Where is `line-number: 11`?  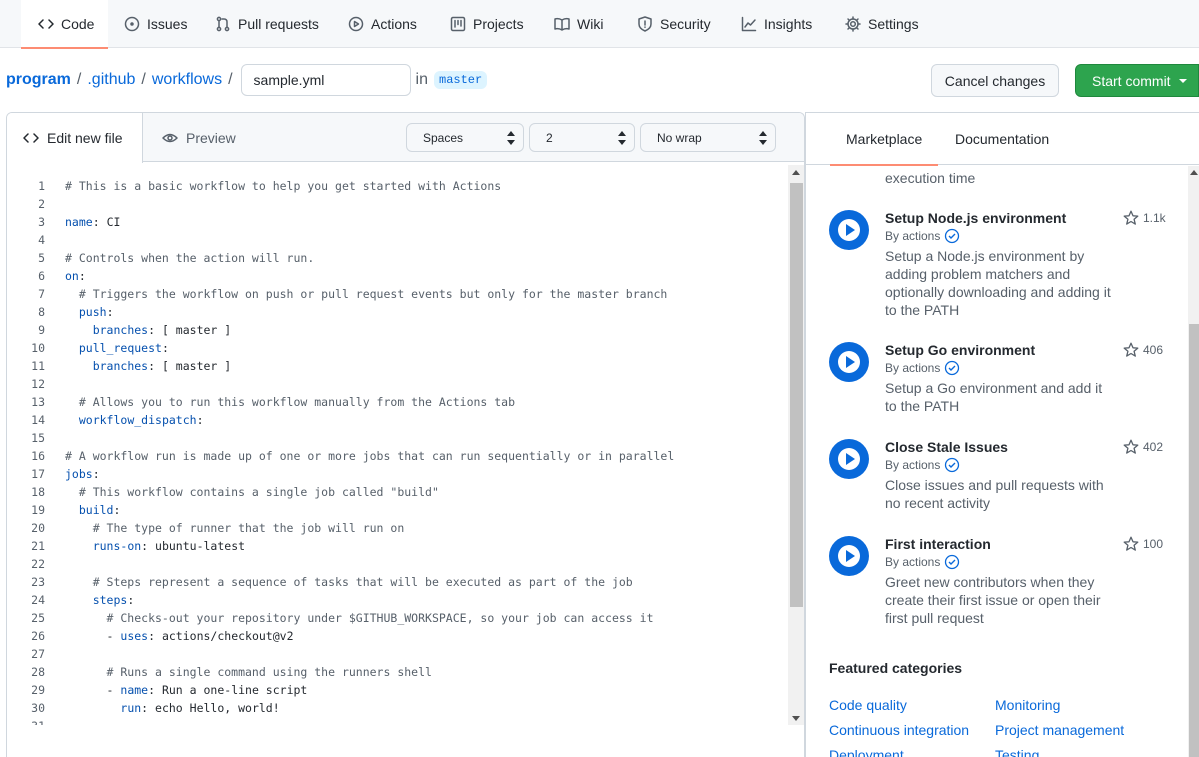
line-number: 11 is located at coordinates (38, 366).